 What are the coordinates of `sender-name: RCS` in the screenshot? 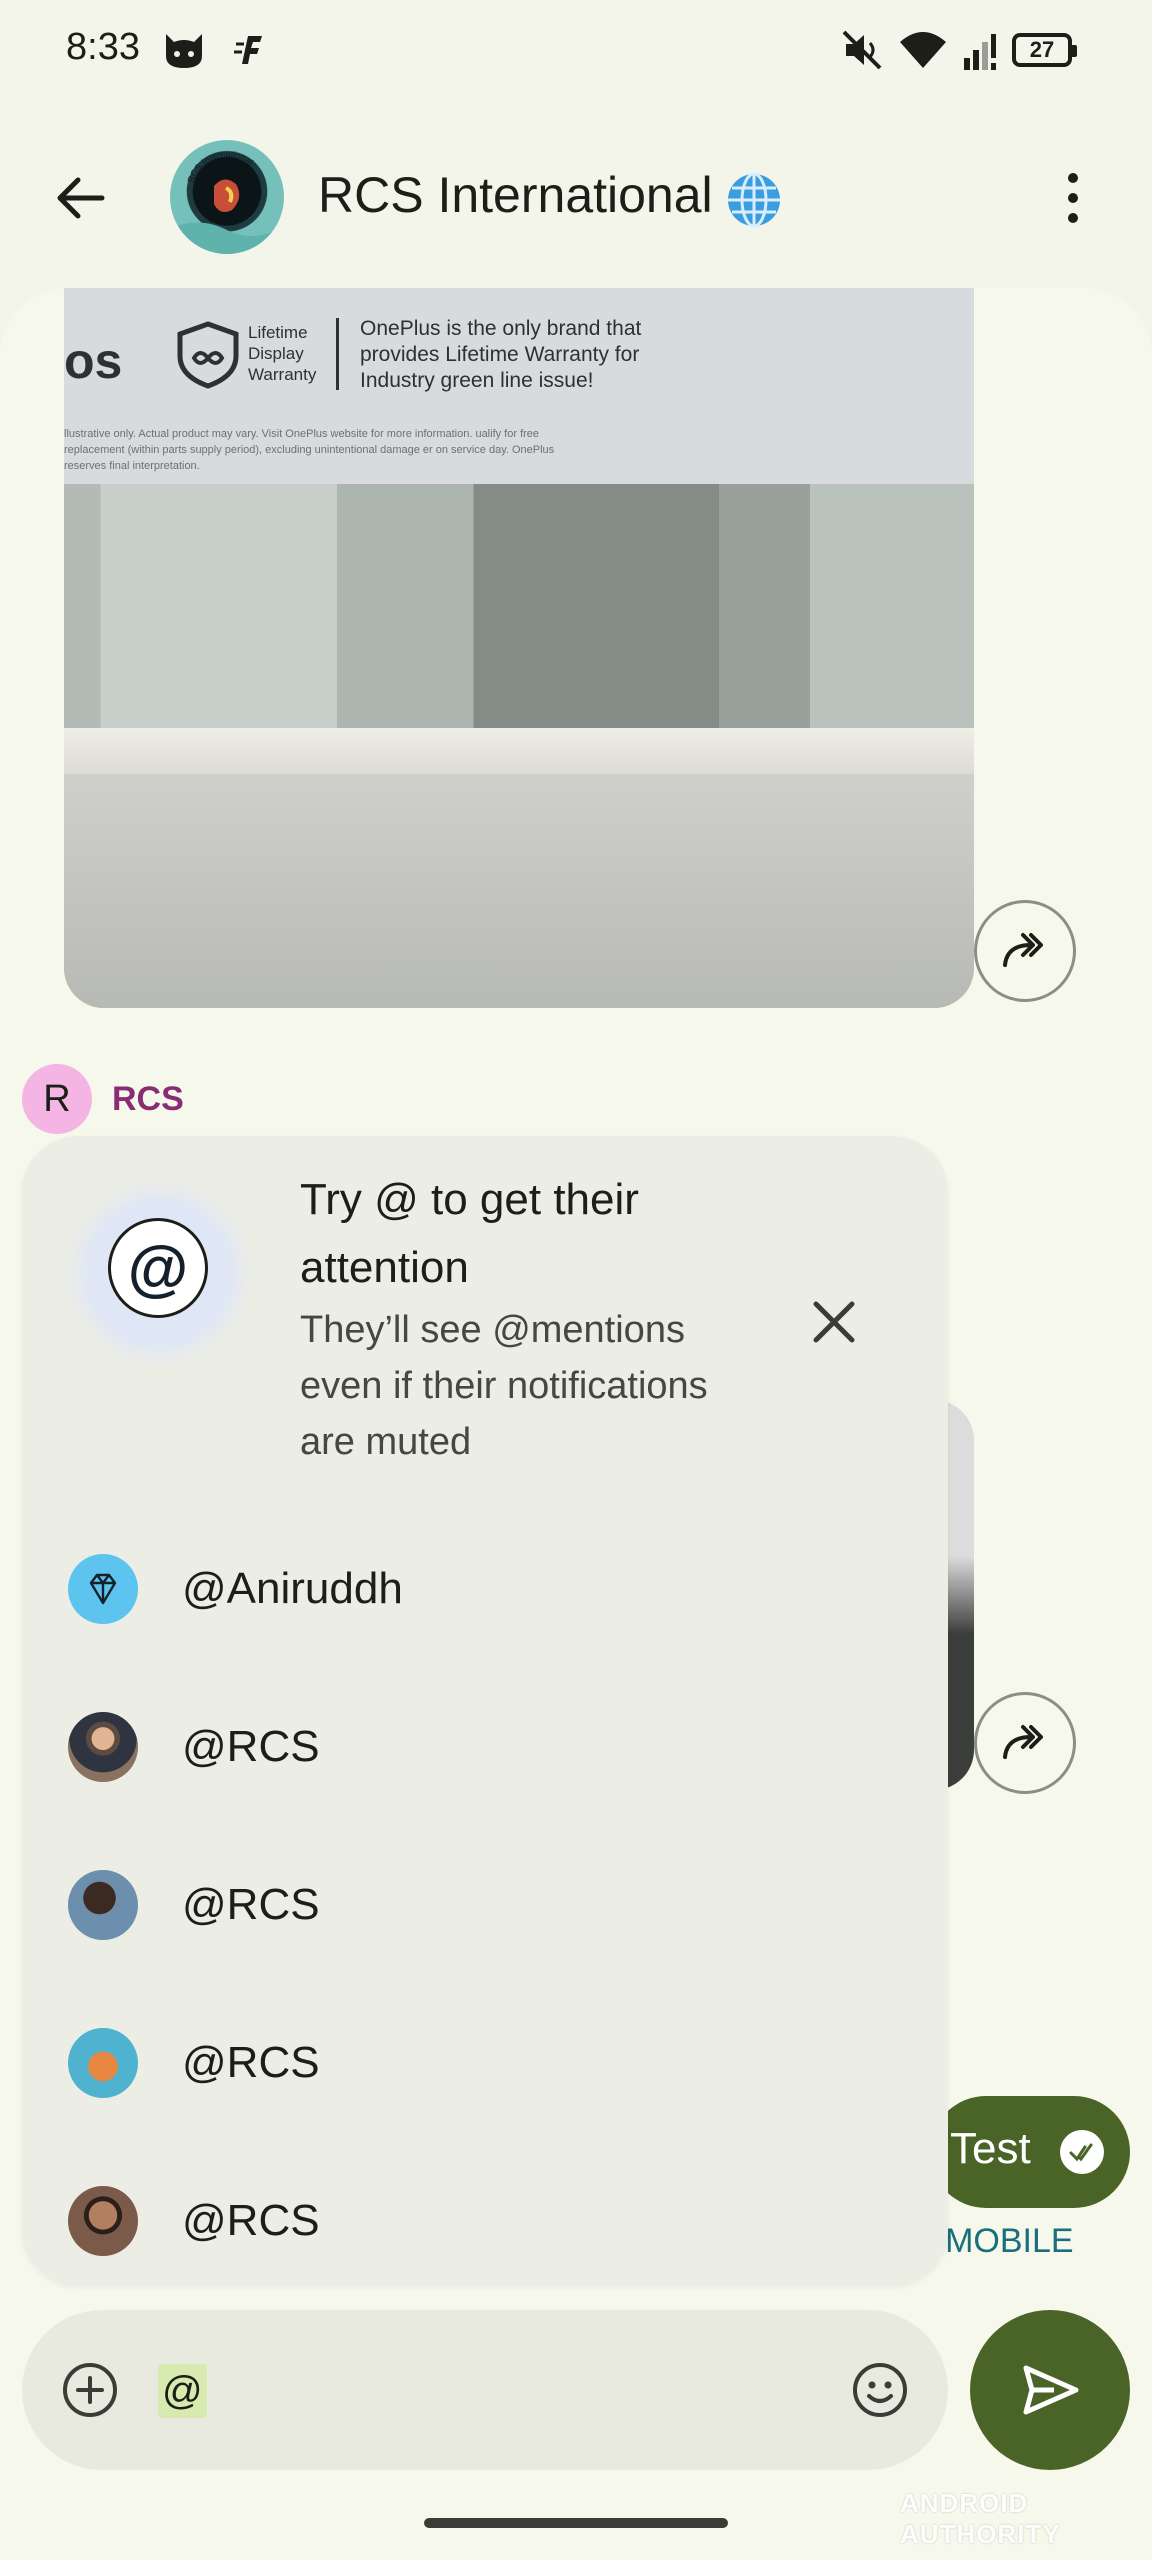 It's located at (148, 1099).